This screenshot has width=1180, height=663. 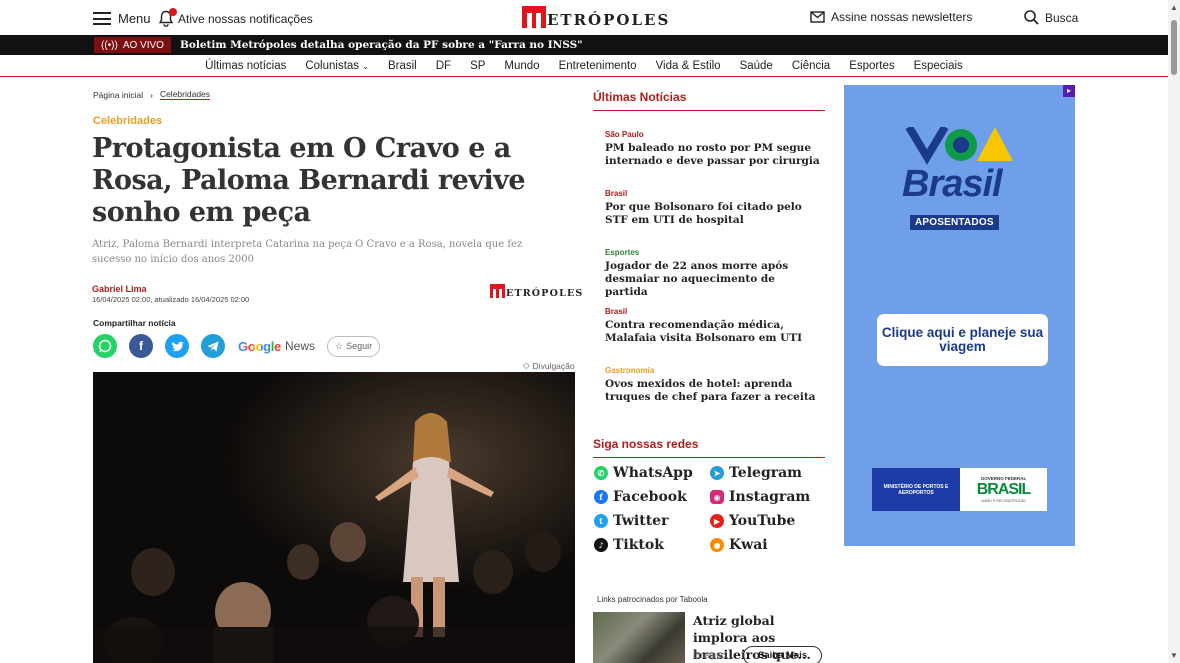 I want to click on breadcrumb-home: Página inicial, so click(x=118, y=95).